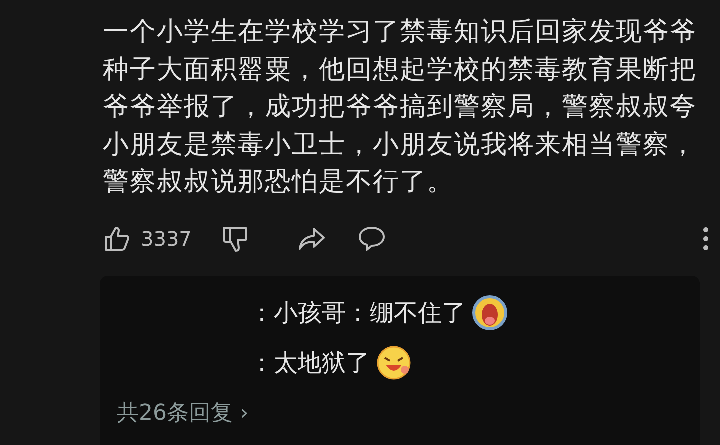 Image resolution: width=720 pixels, height=445 pixels. Describe the element at coordinates (400, 145) in the screenshot. I see `comment-text-line: 小朋友是禁毒小卫士，小朋友说我将来相当警察，` at that location.